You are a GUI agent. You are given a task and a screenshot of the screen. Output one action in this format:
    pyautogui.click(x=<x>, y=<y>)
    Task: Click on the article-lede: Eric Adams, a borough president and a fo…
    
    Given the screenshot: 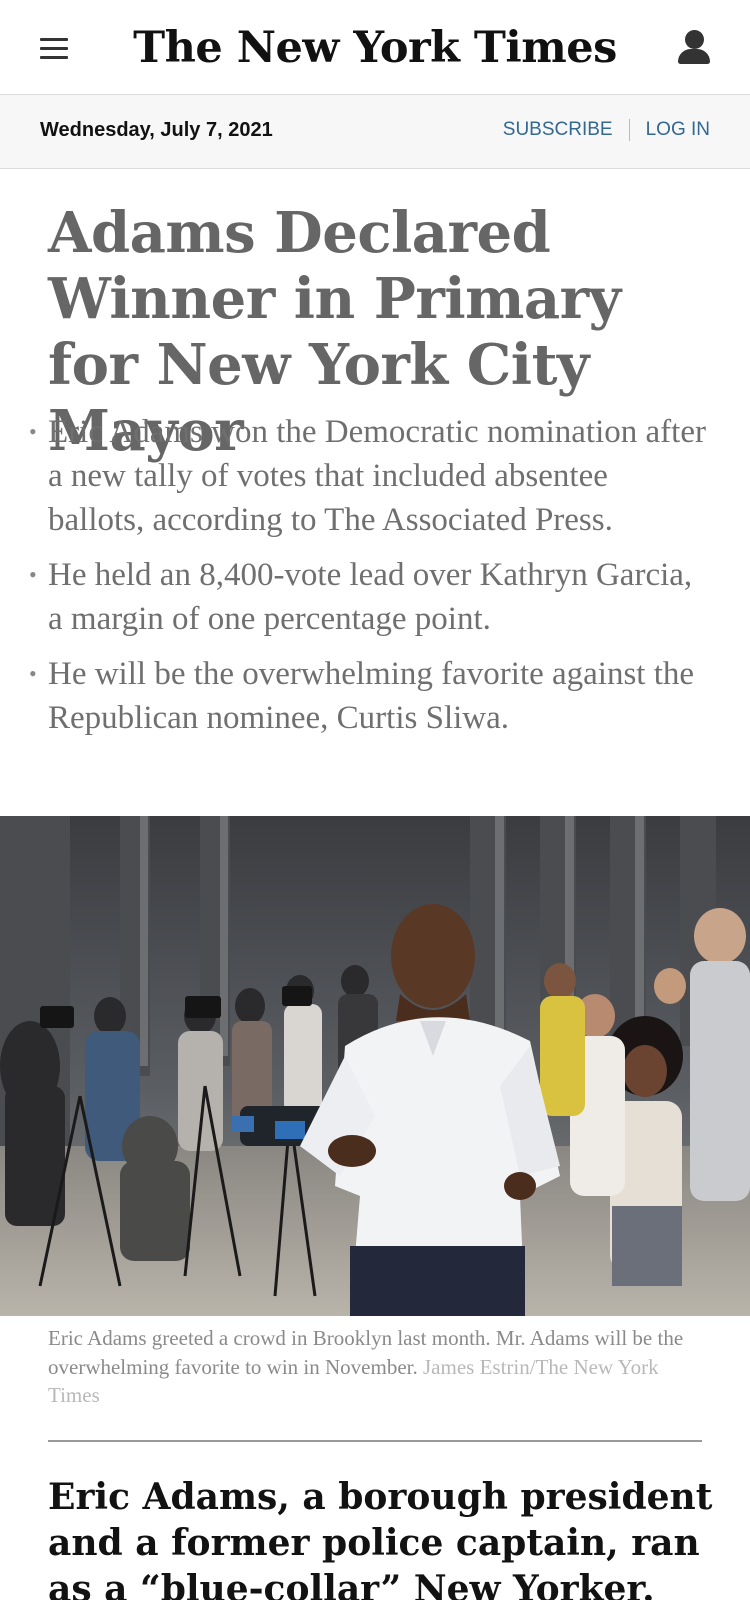 What is the action you would take?
    pyautogui.click(x=383, y=1537)
    